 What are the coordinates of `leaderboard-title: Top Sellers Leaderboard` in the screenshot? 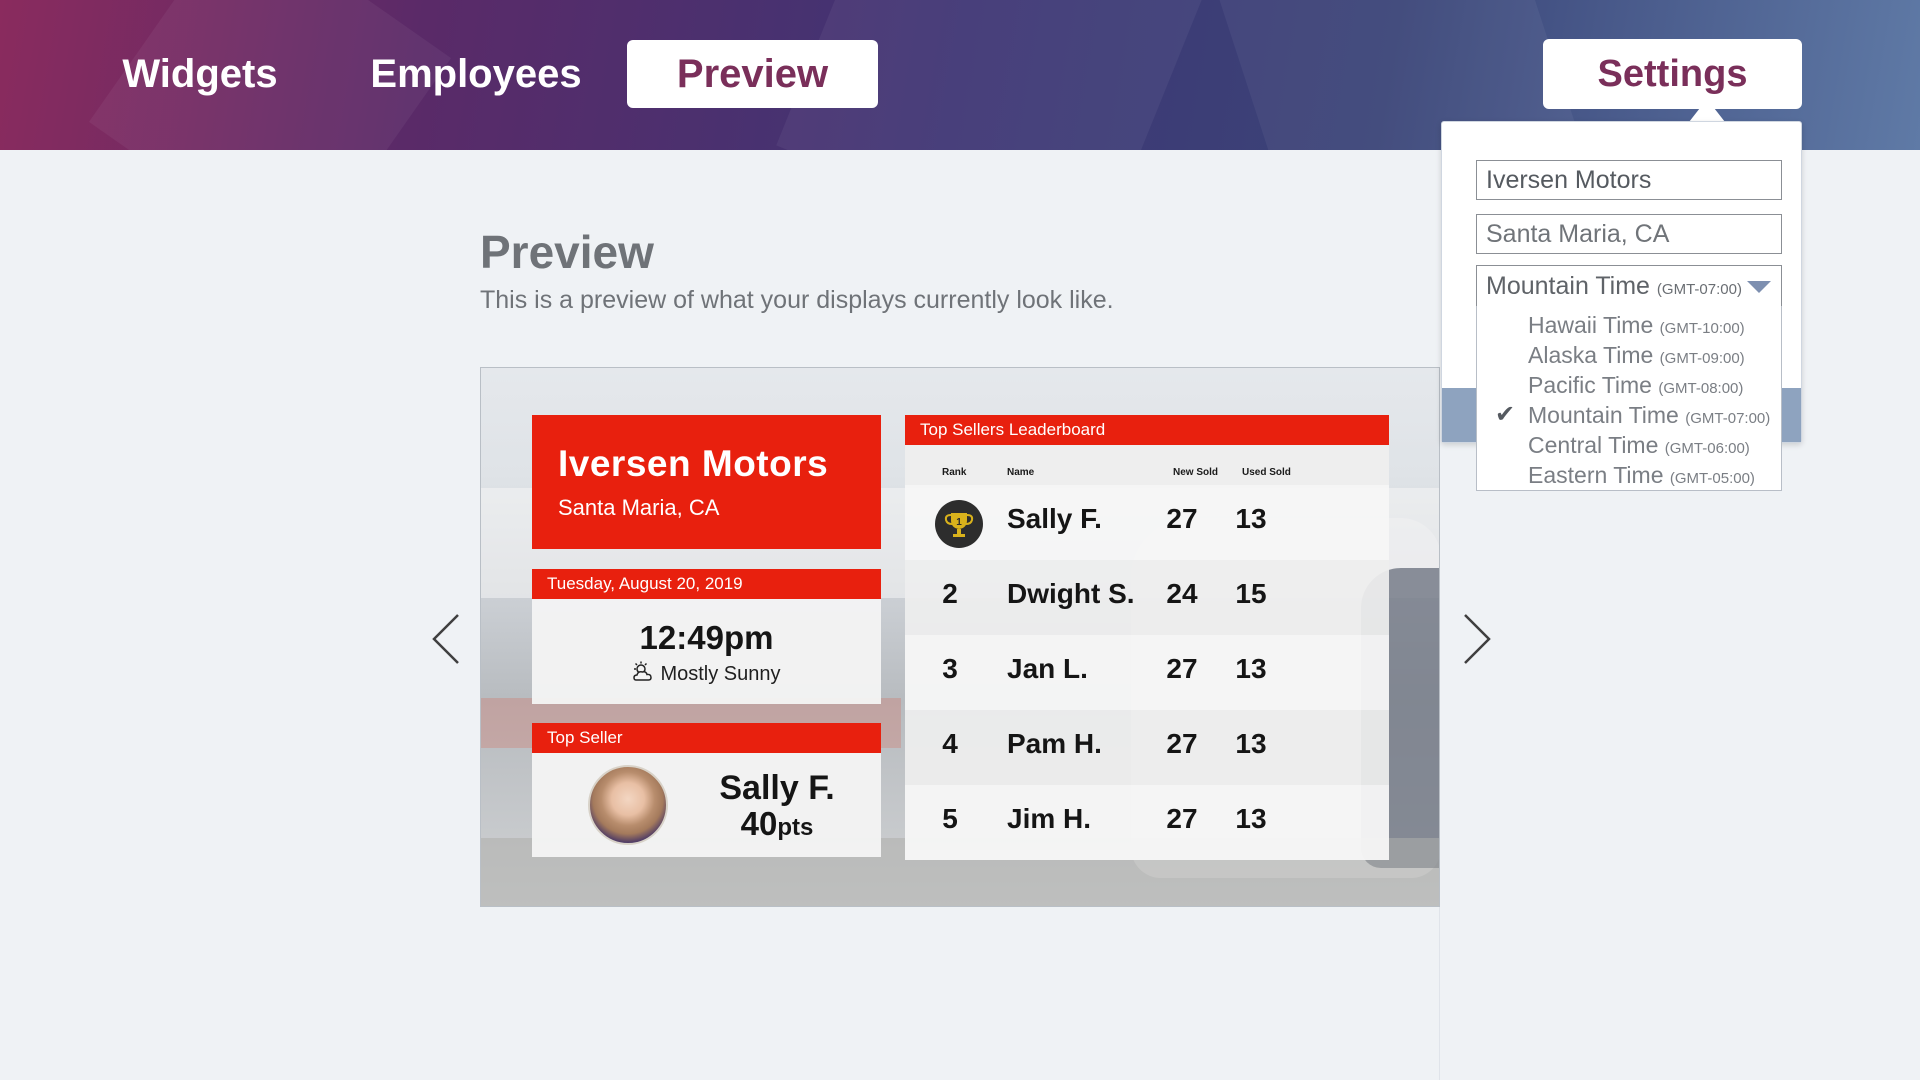 It's located at (1147, 430).